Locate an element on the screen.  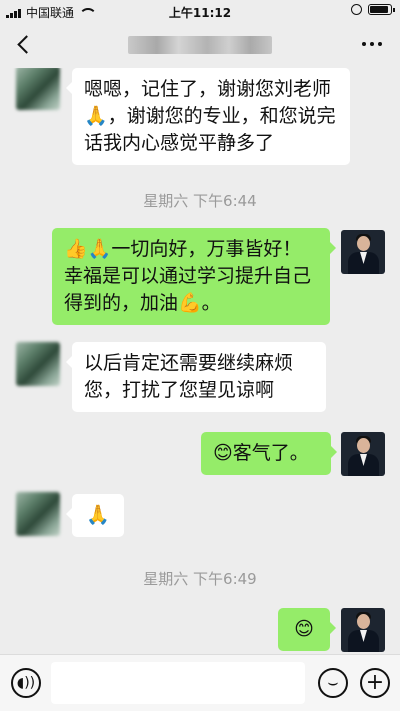
voice-icon: ◖)) is located at coordinates (26, 683).